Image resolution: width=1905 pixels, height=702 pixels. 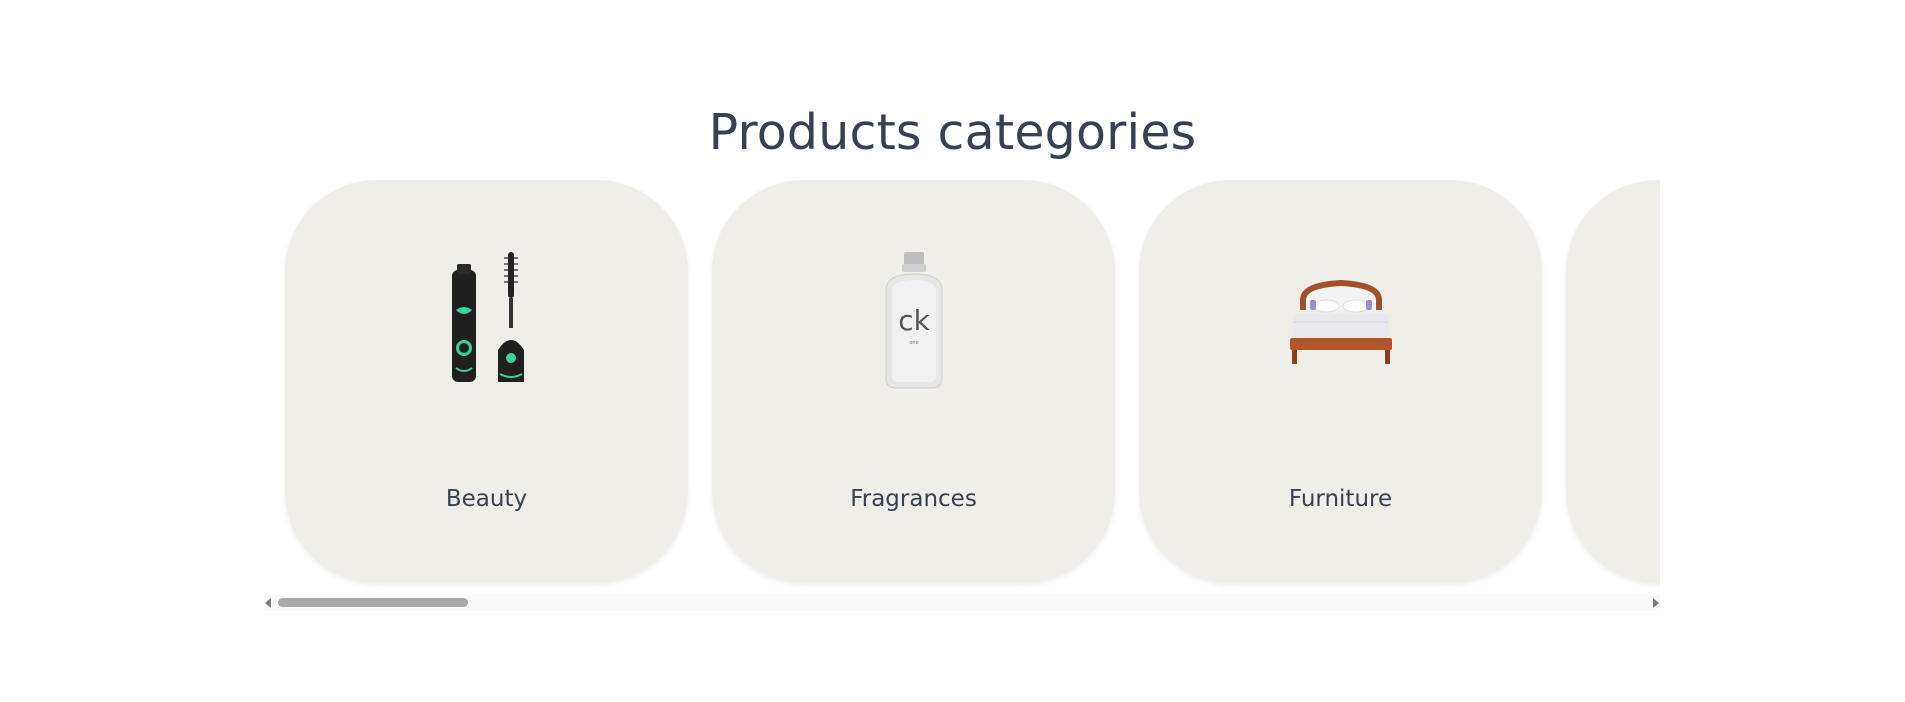 What do you see at coordinates (268, 603) in the screenshot?
I see `scroll-left-arrow-icon` at bounding box center [268, 603].